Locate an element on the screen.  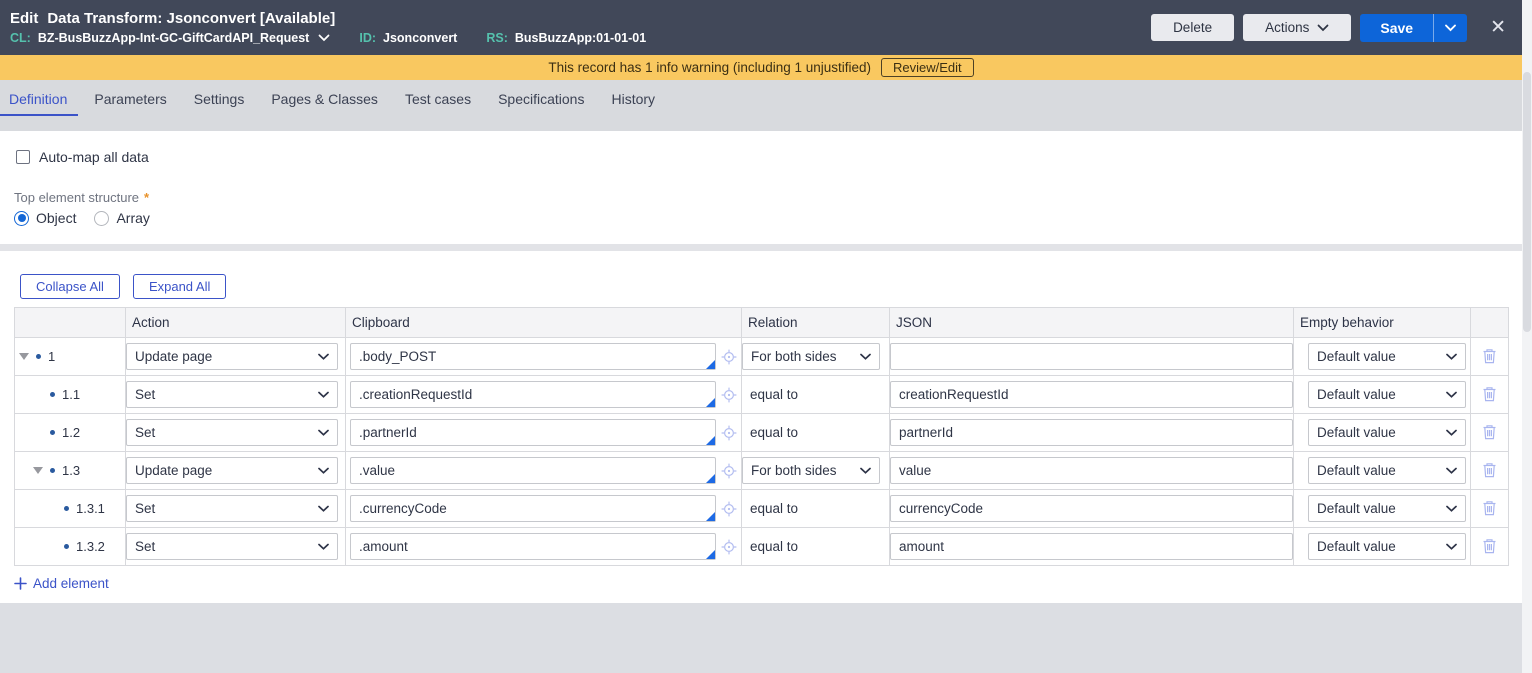
trash-icon is located at coordinates (1489, 394).